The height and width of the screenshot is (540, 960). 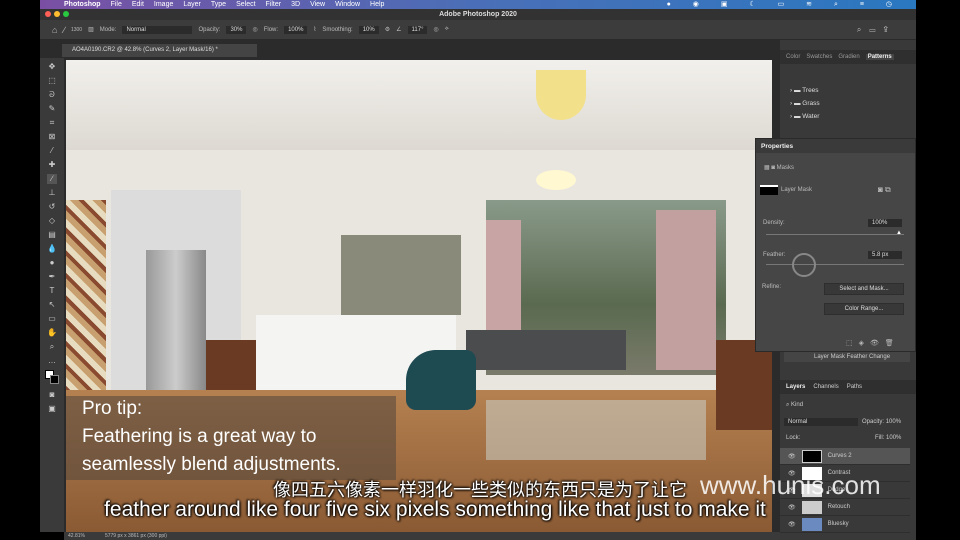 I want to click on pro-tip-heading: Pro tip:, so click(x=112, y=408).